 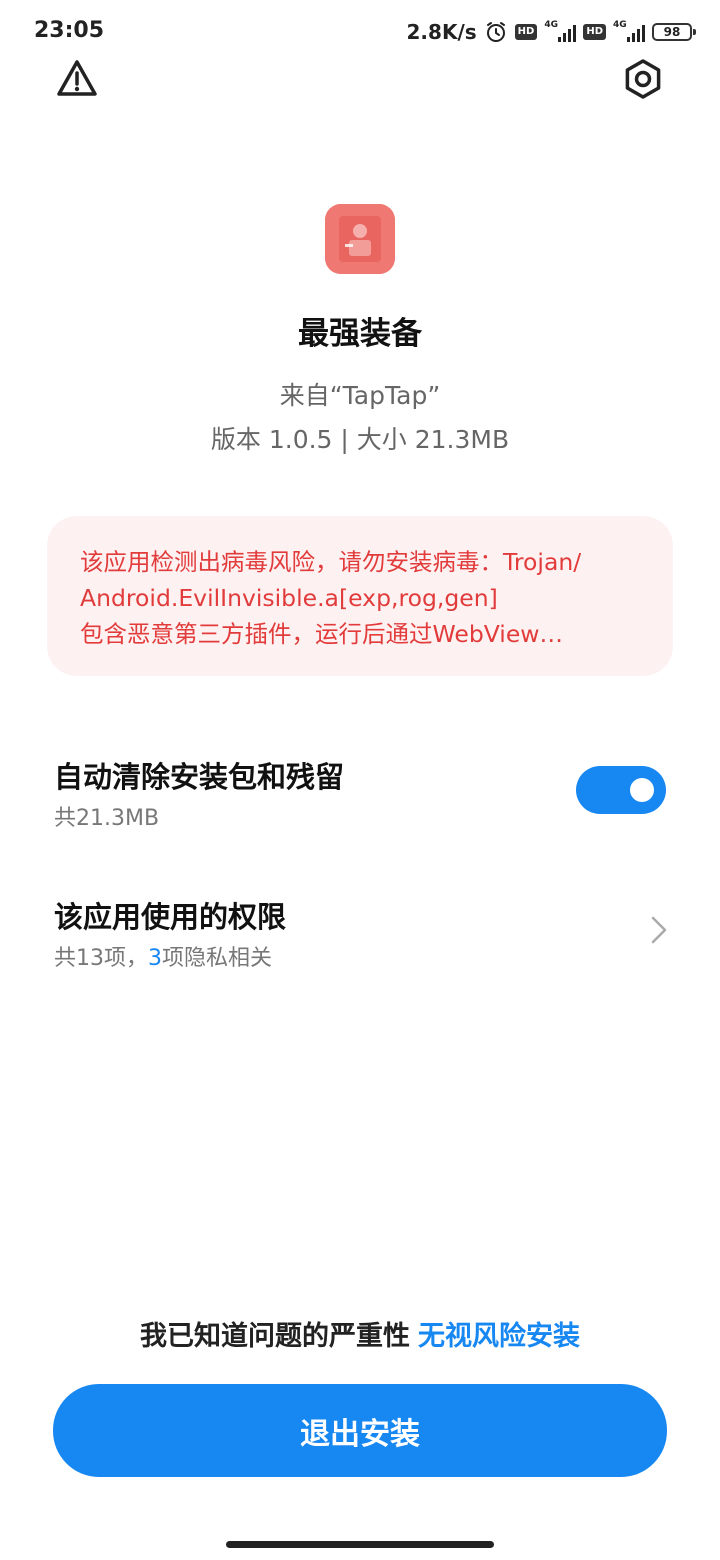 I want to click on app-source: 来自“TapTap”, so click(x=360, y=395).